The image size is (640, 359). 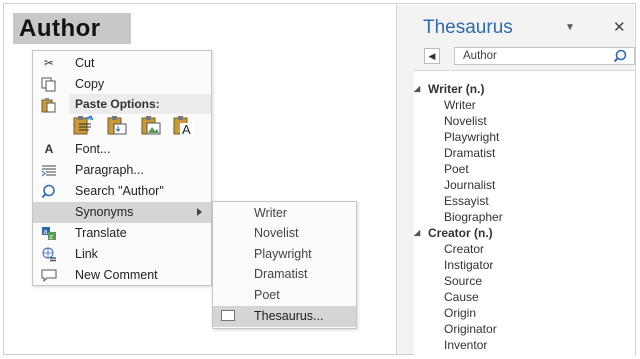 I want to click on synonym-label: Novelist, so click(x=276, y=233).